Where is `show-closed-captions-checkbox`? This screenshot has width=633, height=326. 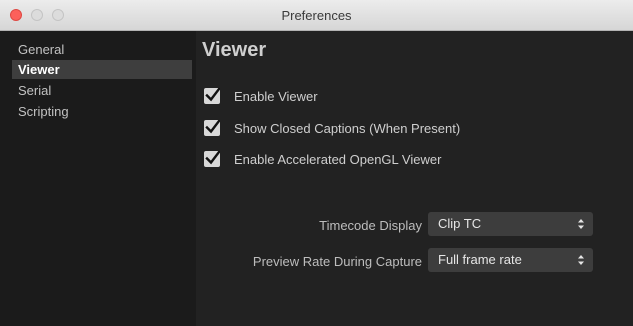 show-closed-captions-checkbox is located at coordinates (212, 128).